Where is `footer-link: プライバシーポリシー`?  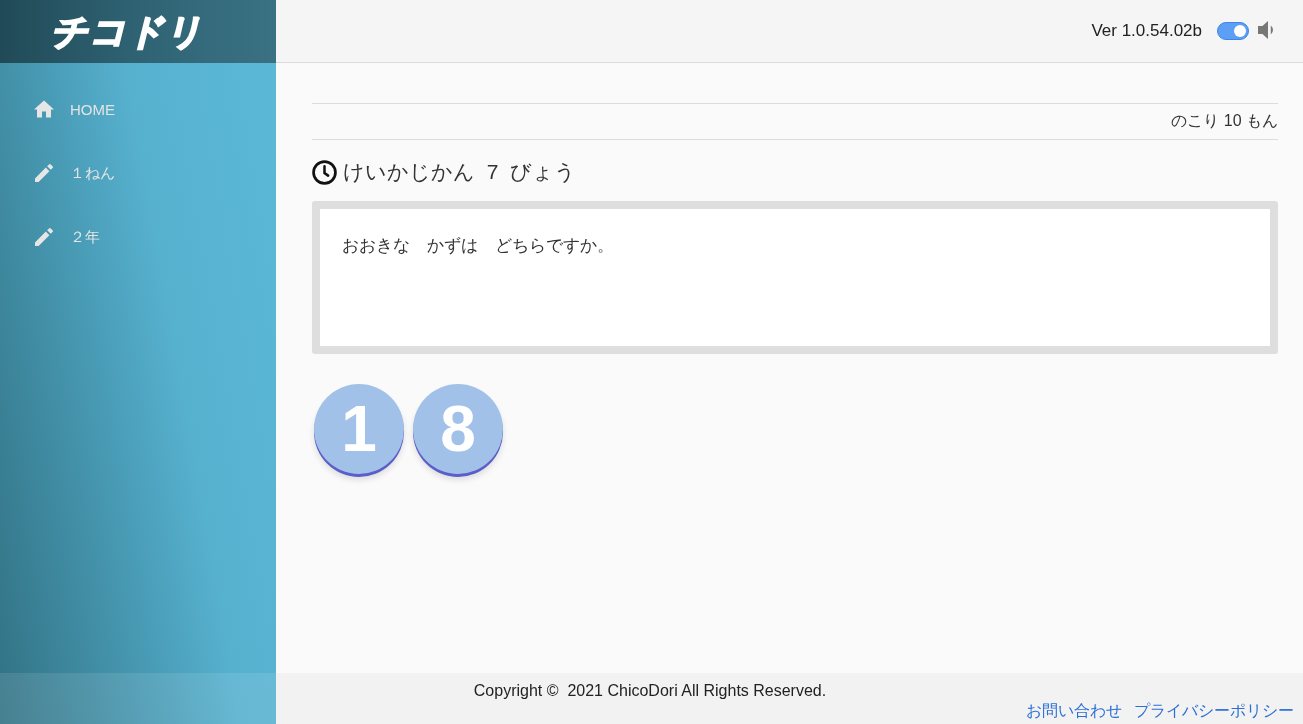 footer-link: プライバシーポリシー is located at coordinates (1214, 711).